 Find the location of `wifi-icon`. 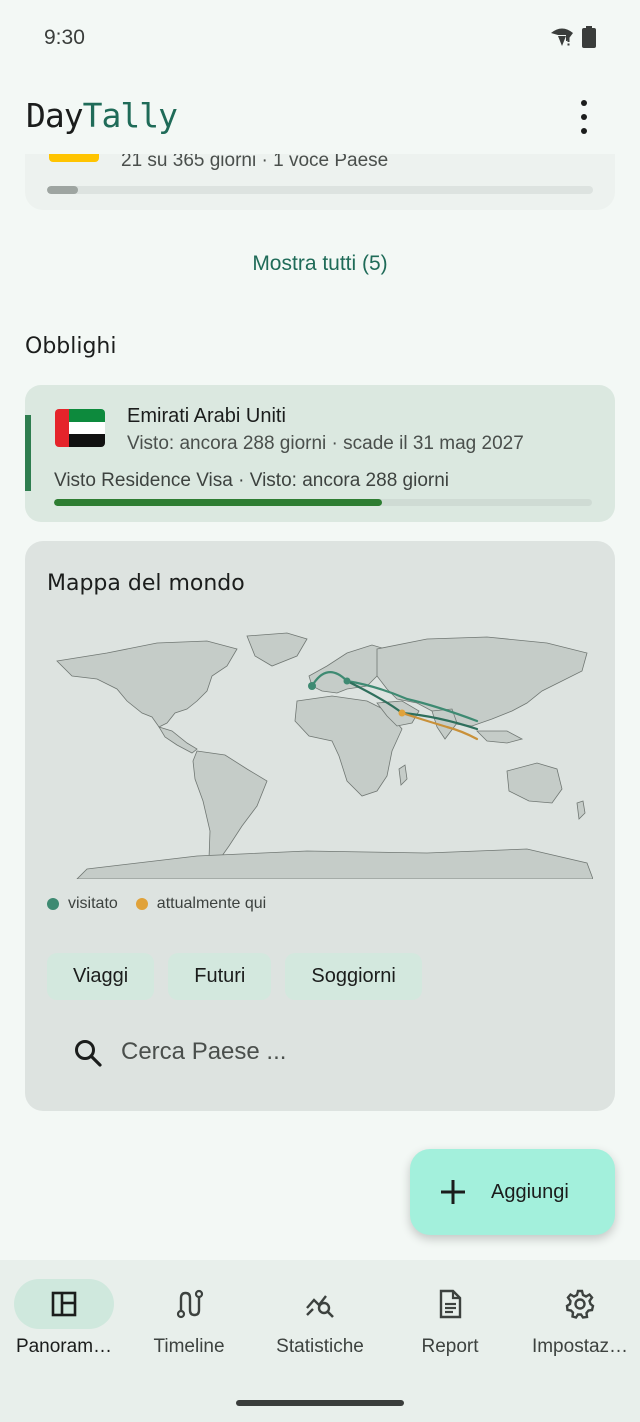

wifi-icon is located at coordinates (562, 37).